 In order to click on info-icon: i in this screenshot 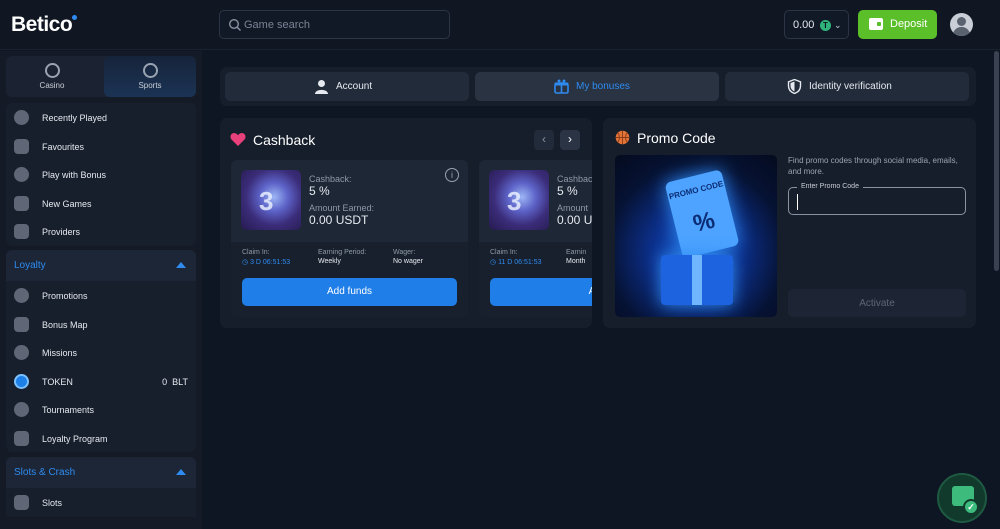, I will do `click(452, 175)`.